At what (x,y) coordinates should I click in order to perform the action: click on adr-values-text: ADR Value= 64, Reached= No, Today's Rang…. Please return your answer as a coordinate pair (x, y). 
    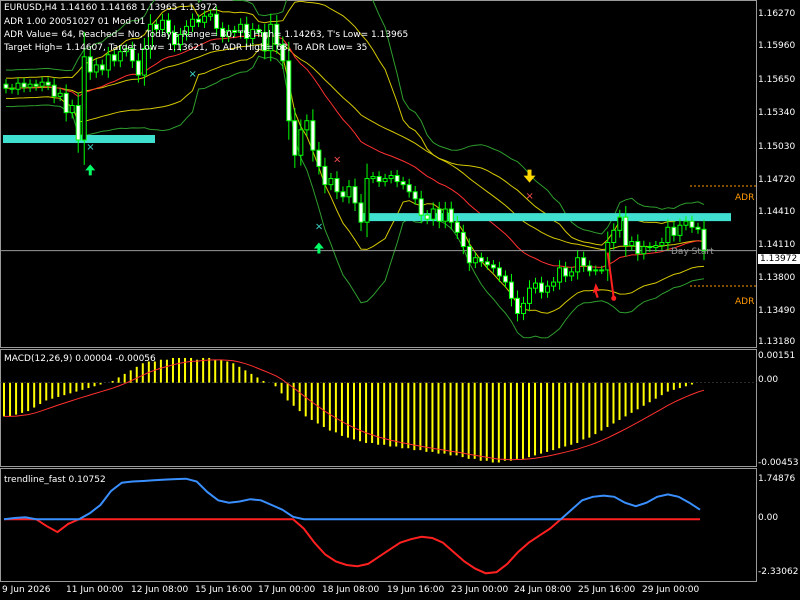
    Looking at the image, I should click on (206, 35).